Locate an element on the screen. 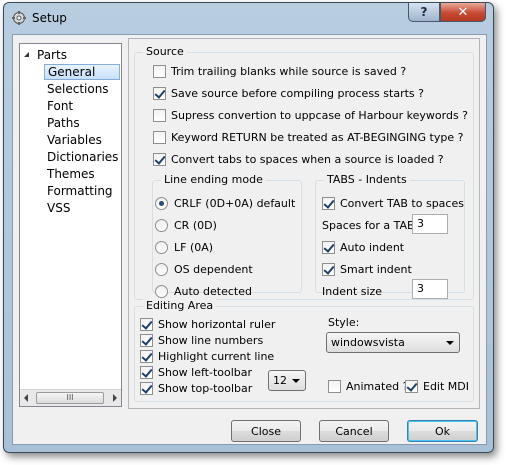 This screenshot has height=465, width=506. highlight-current-line-option: Highlight current line is located at coordinates (207, 356).